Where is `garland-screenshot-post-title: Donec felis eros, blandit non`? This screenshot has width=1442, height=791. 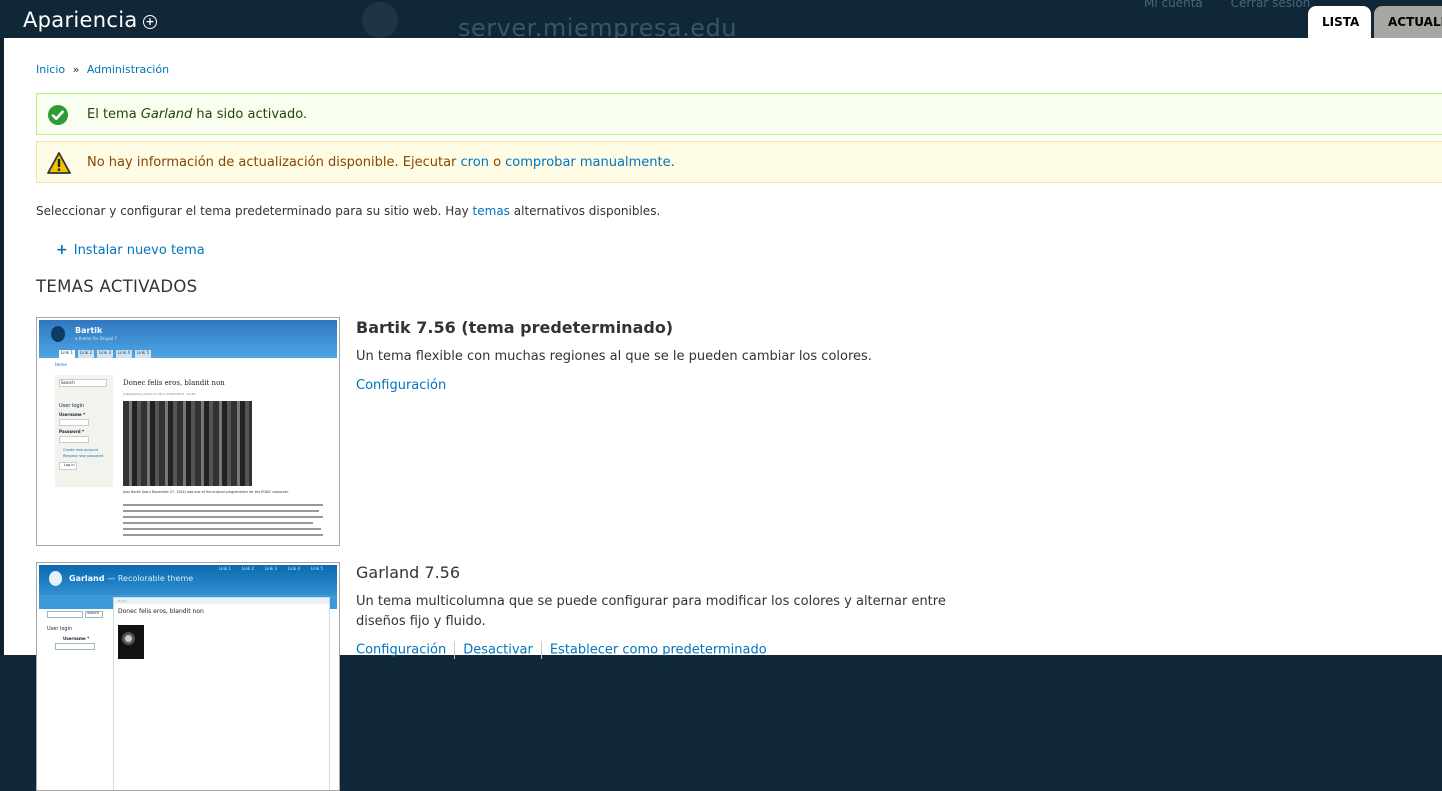
garland-screenshot-post-title: Donec felis eros, blandit non is located at coordinates (161, 611).